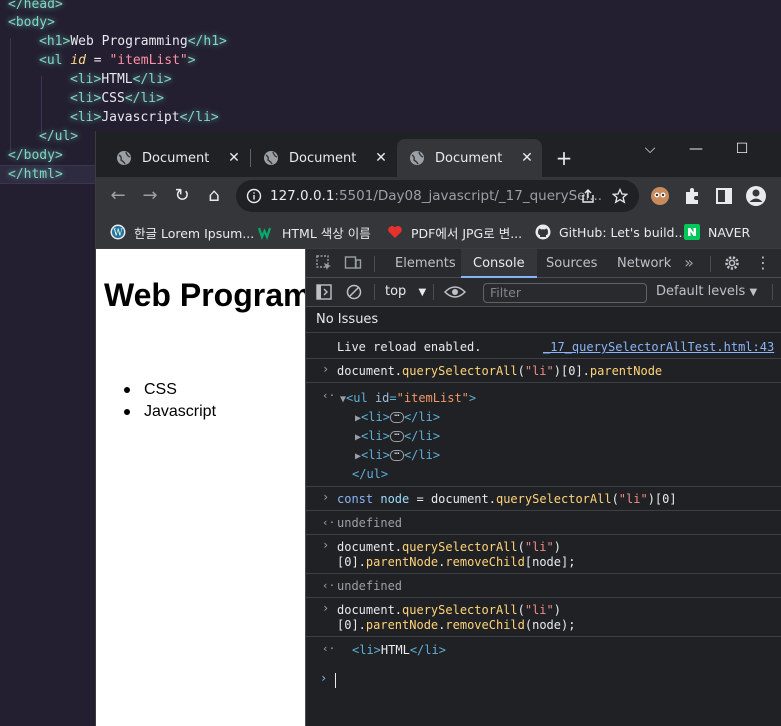  I want to click on log-message: Live reload enabled., so click(409, 347).